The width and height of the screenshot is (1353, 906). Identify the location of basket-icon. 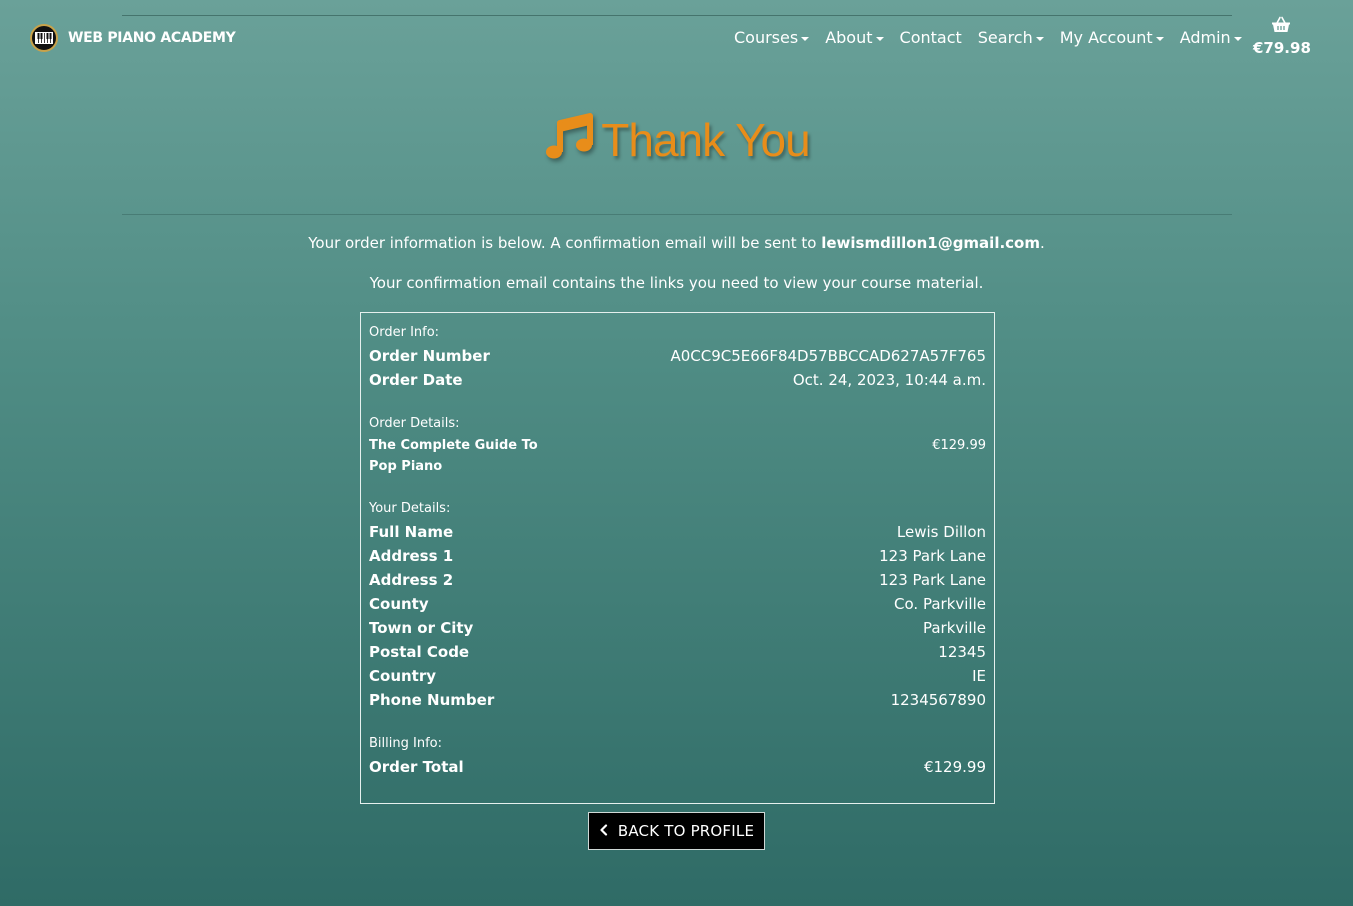
(1281, 26).